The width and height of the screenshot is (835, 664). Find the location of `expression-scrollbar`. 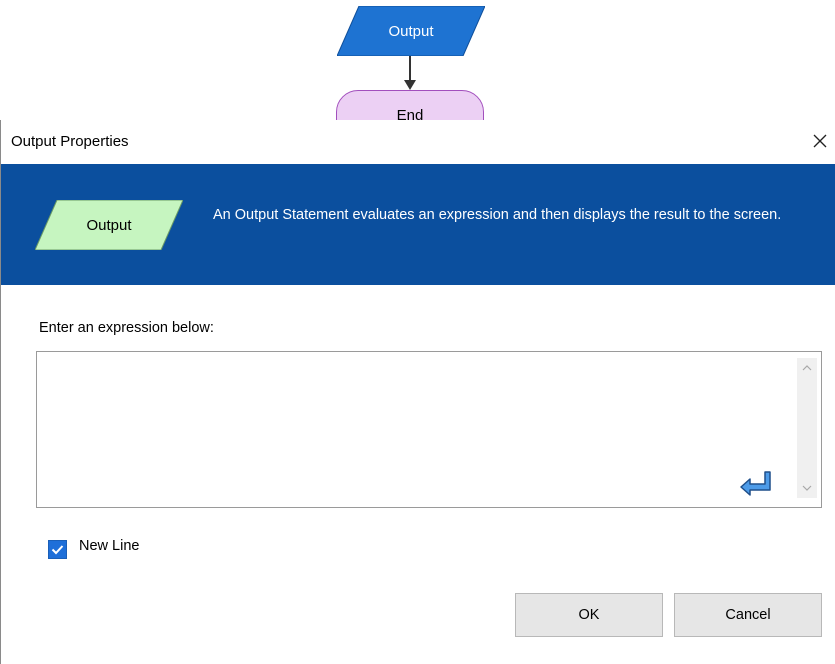

expression-scrollbar is located at coordinates (807, 428).